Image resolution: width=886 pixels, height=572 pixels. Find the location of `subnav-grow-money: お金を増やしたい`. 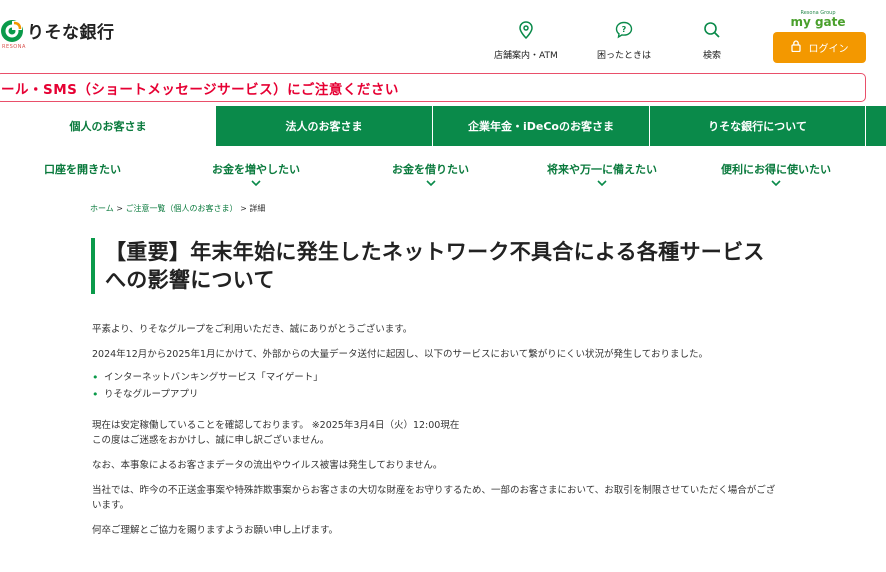

subnav-grow-money: お金を増やしたい is located at coordinates (256, 172).